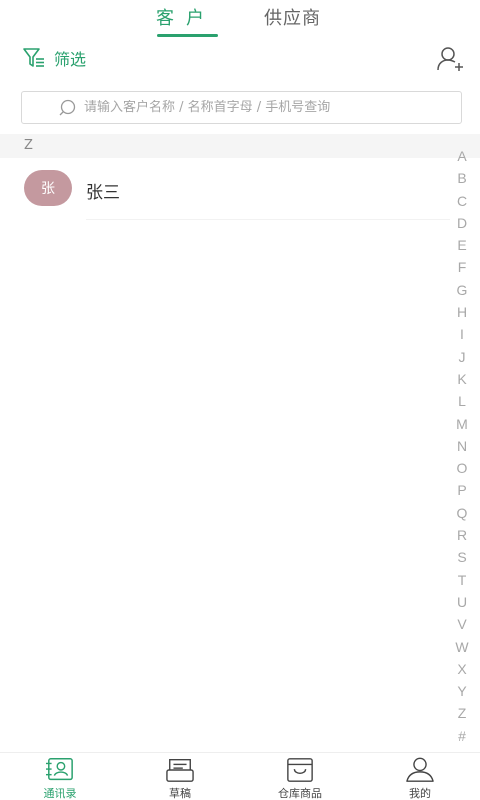 The image size is (480, 800). I want to click on alphabet-index-letter: U, so click(462, 602).